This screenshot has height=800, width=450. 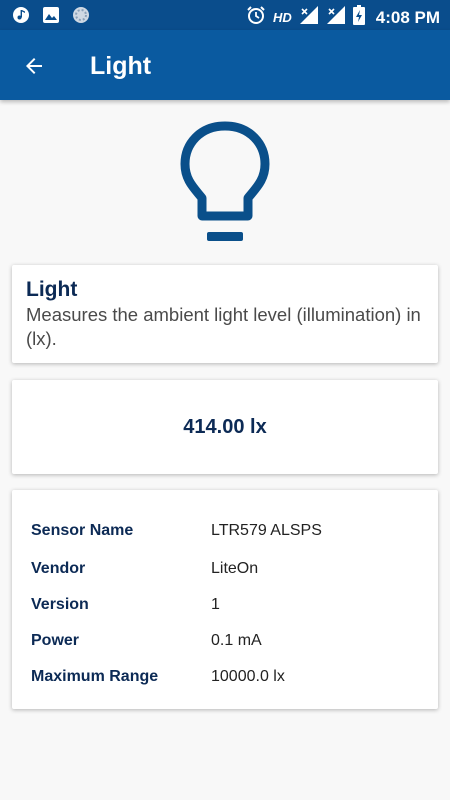 I want to click on image-icon, so click(x=51, y=17).